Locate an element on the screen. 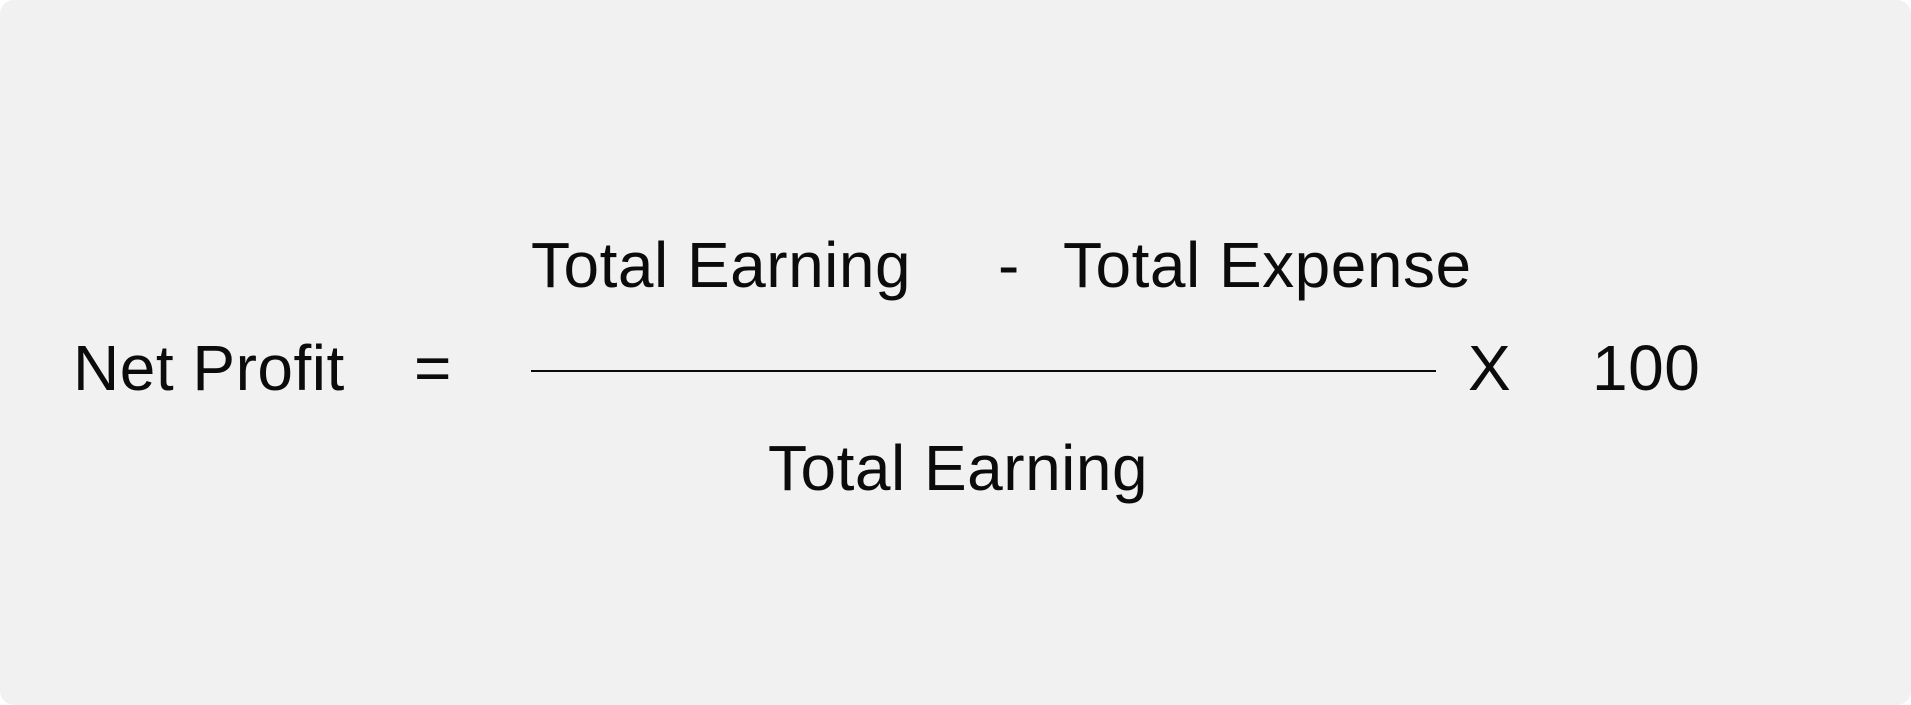 The height and width of the screenshot is (705, 1911). denominator-total-earning: Total Earning is located at coordinates (958, 468).